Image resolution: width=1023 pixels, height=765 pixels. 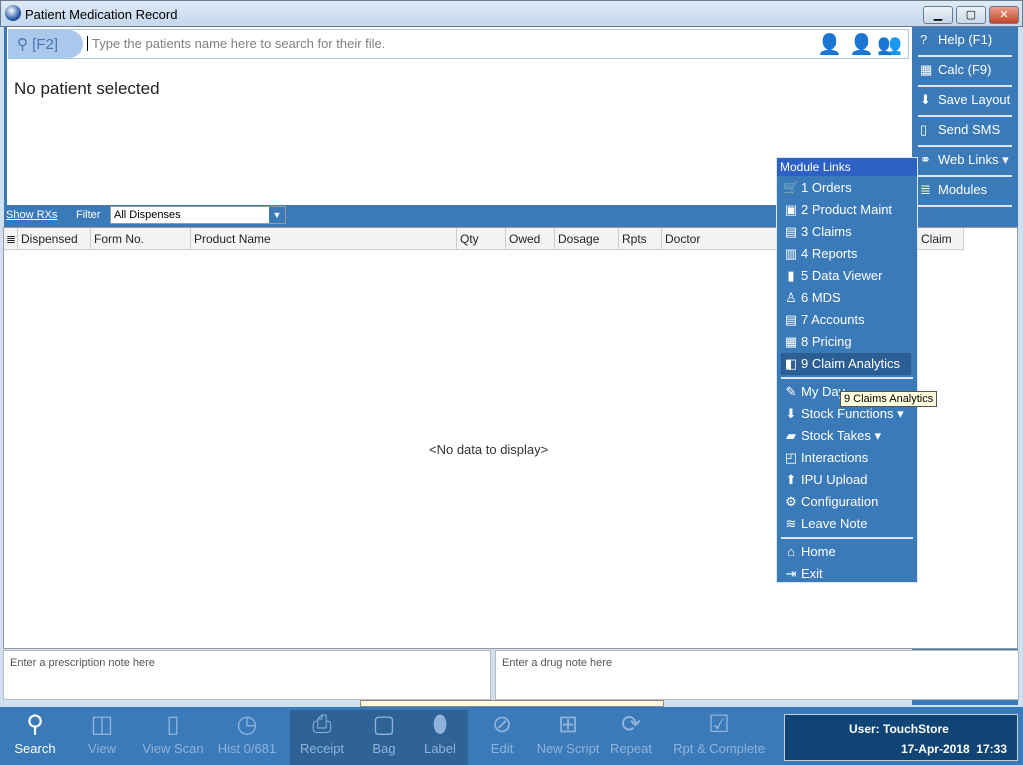 I want to click on column-header: Claim, so click(x=941, y=239).